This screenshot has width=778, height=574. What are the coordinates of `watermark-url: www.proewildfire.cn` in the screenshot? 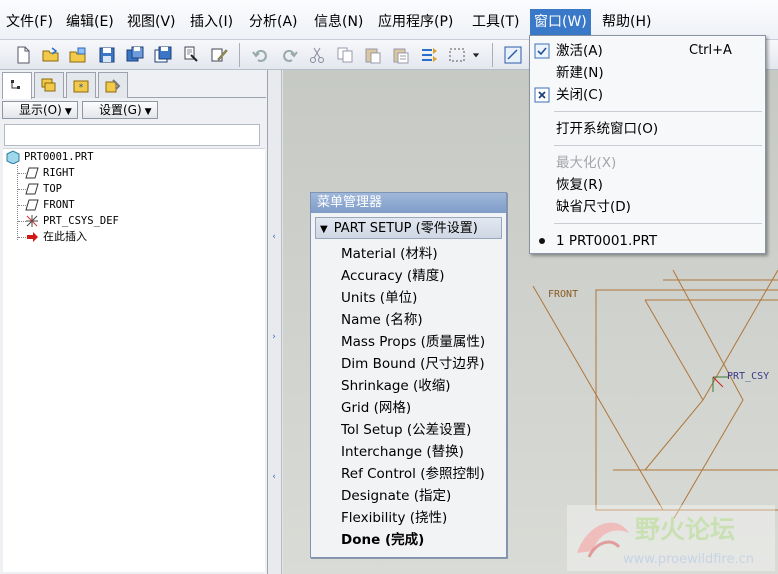 It's located at (688, 559).